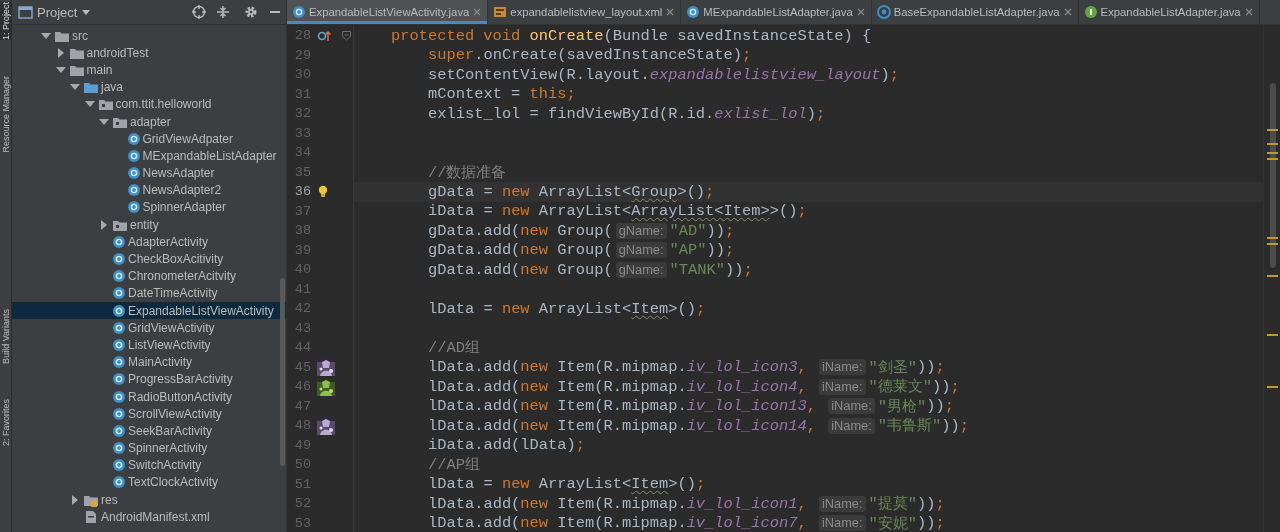 This screenshot has width=1280, height=532. What do you see at coordinates (149, 121) in the screenshot?
I see `tree-item: adapter` at bounding box center [149, 121].